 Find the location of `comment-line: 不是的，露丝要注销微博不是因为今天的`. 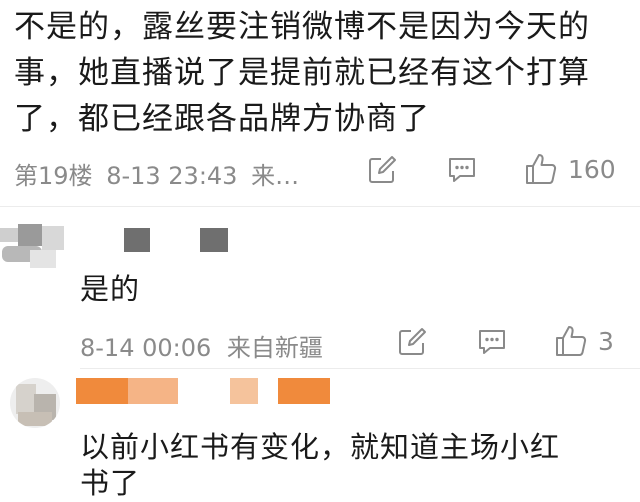

comment-line: 不是的，露丝要注销微博不是因为今天的 is located at coordinates (302, 27).